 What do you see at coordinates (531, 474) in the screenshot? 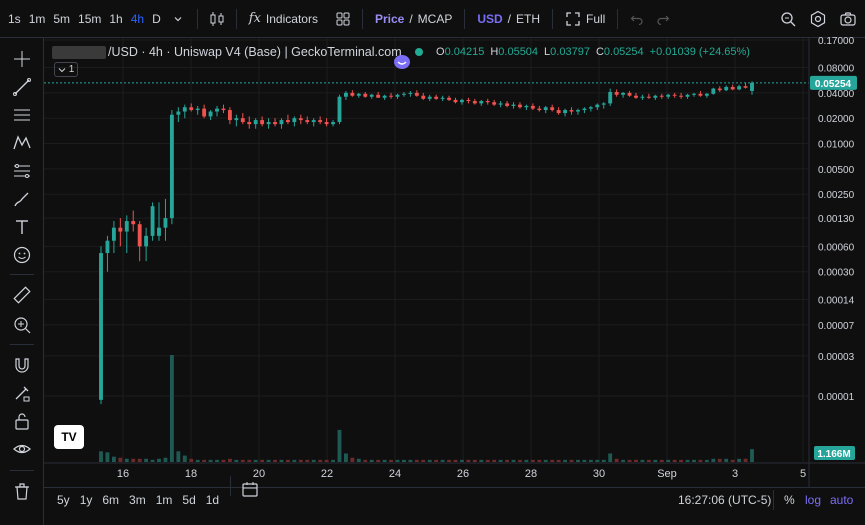
I see `time-tick-label: 28` at bounding box center [531, 474].